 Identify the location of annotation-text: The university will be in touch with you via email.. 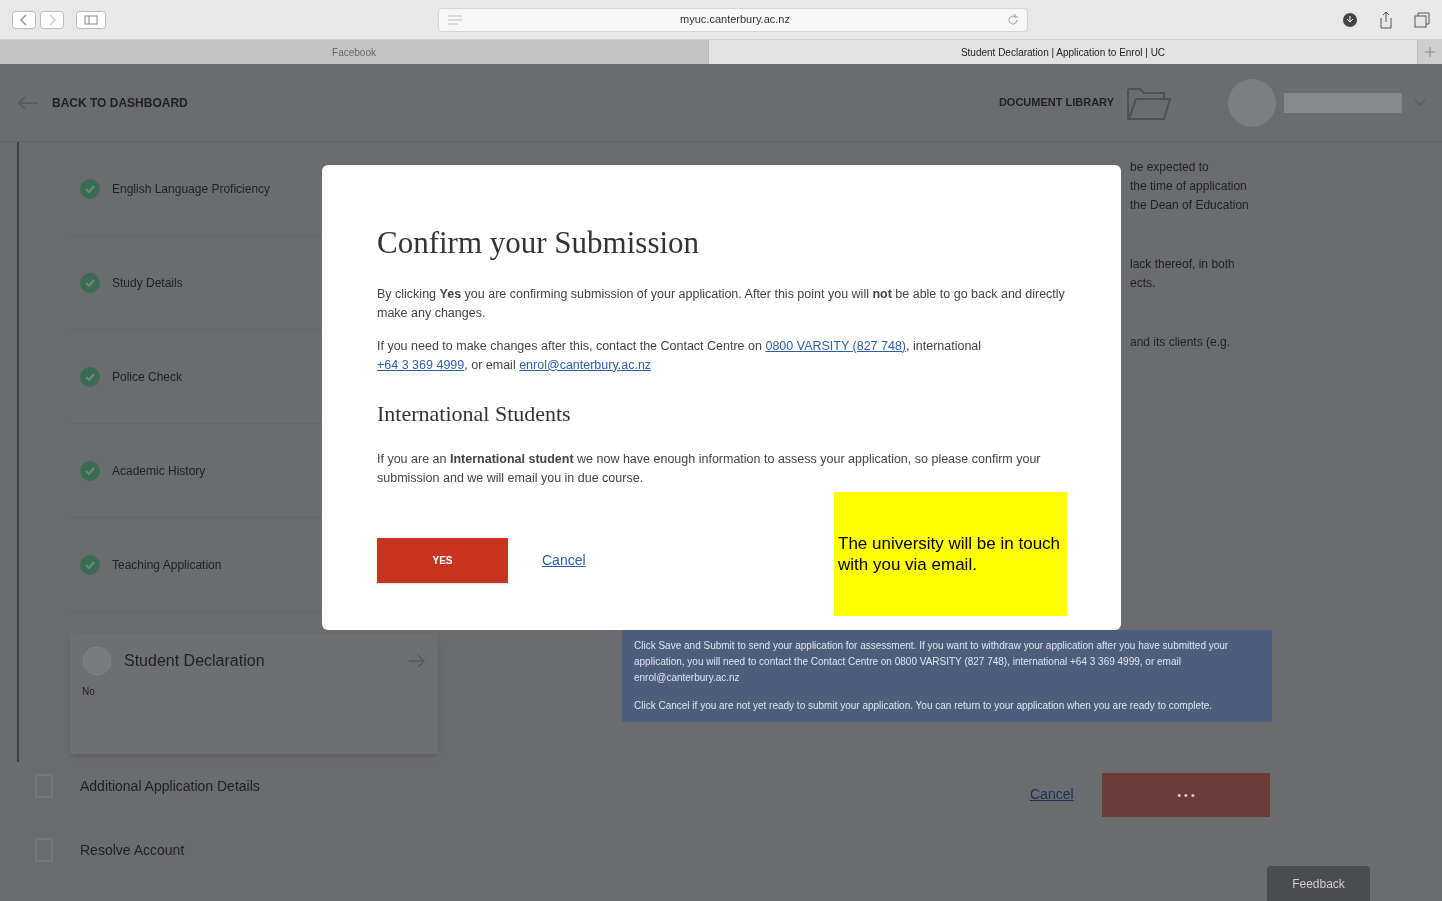
(950, 554).